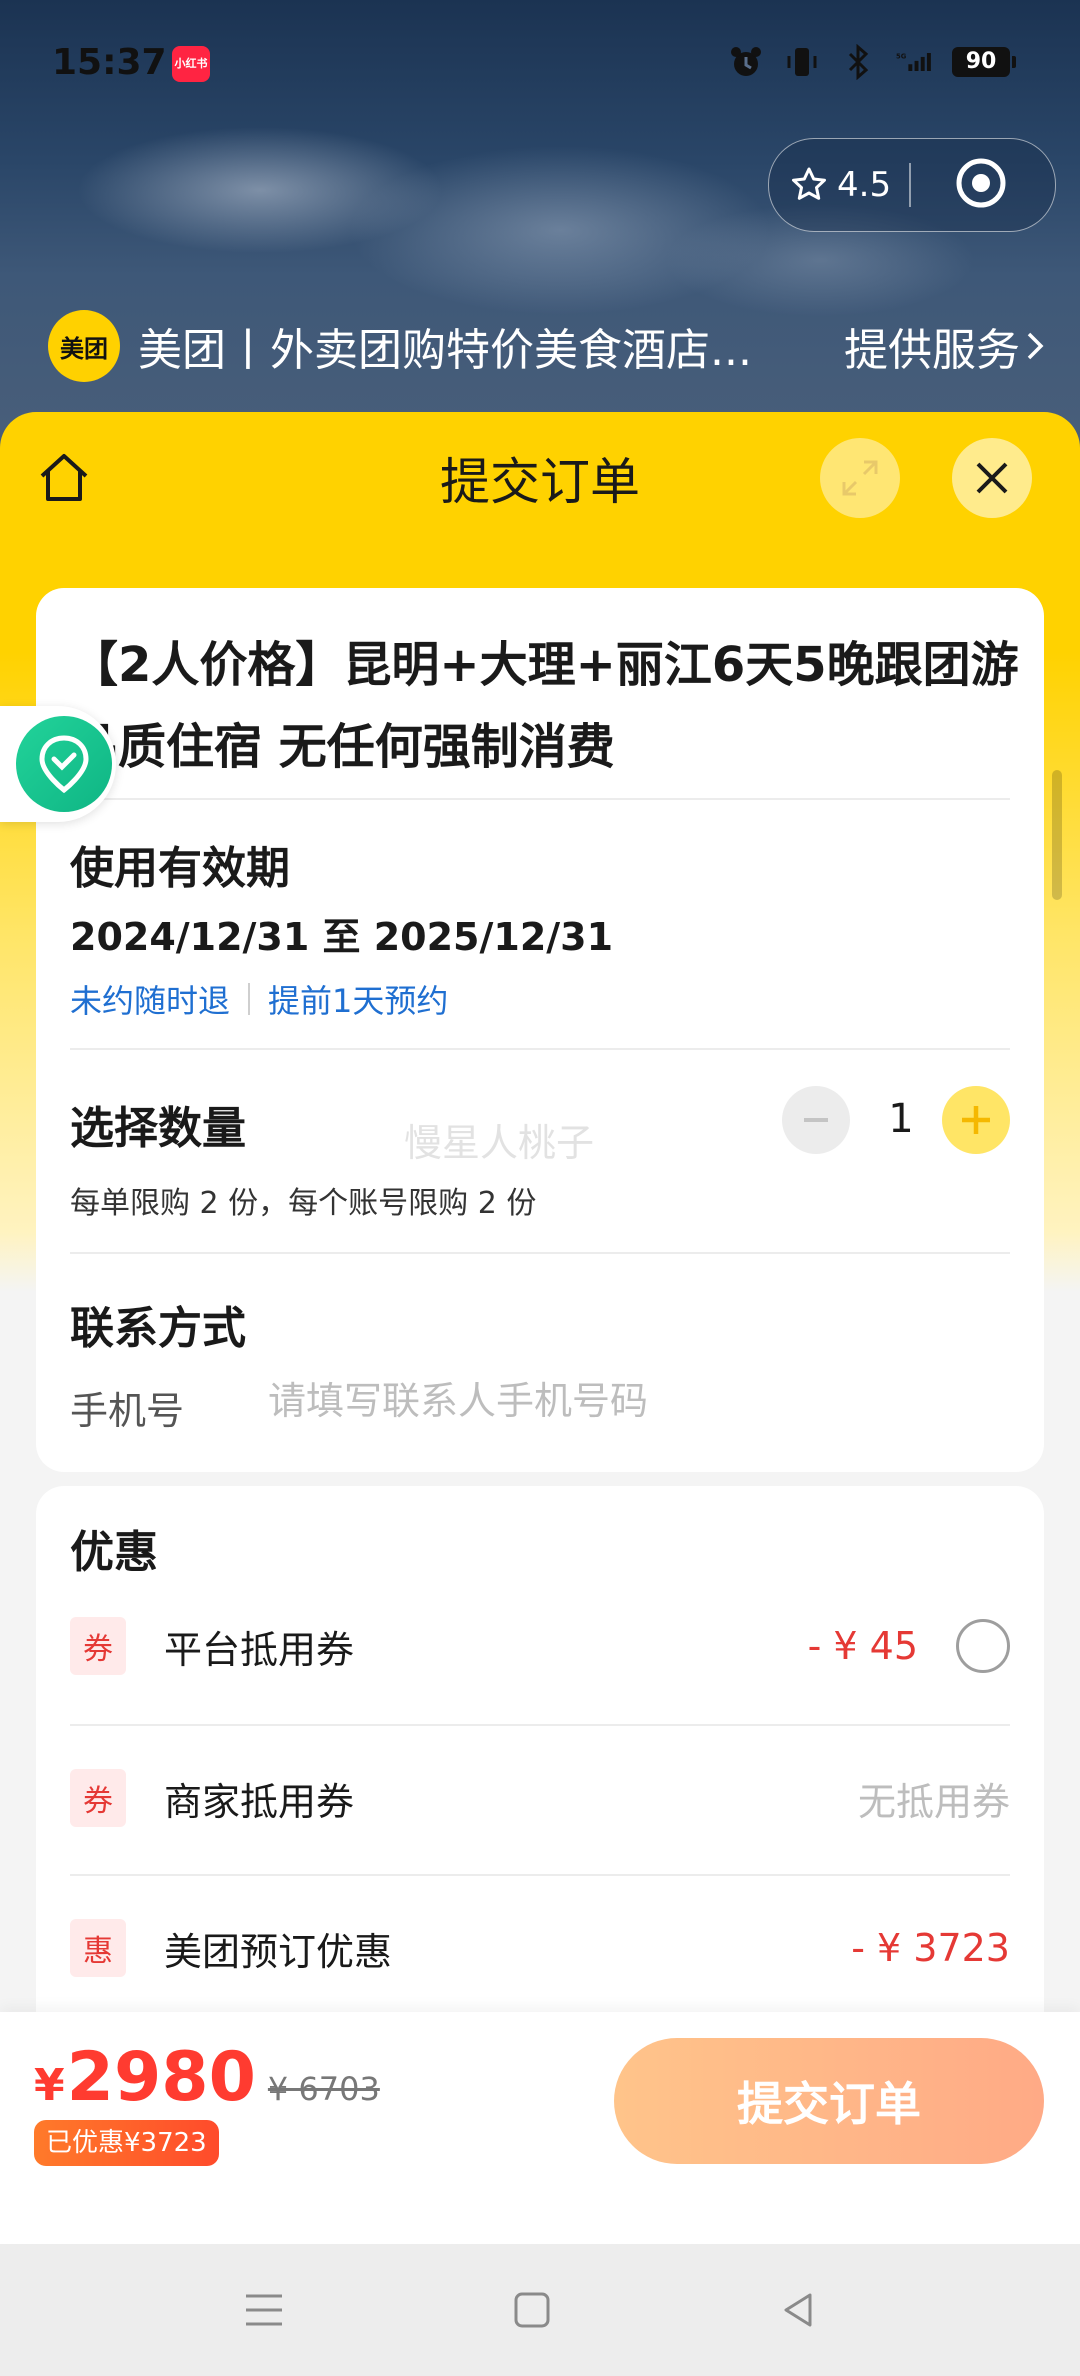 Image resolution: width=1080 pixels, height=2376 pixels. I want to click on quantity-value: 1, so click(901, 1119).